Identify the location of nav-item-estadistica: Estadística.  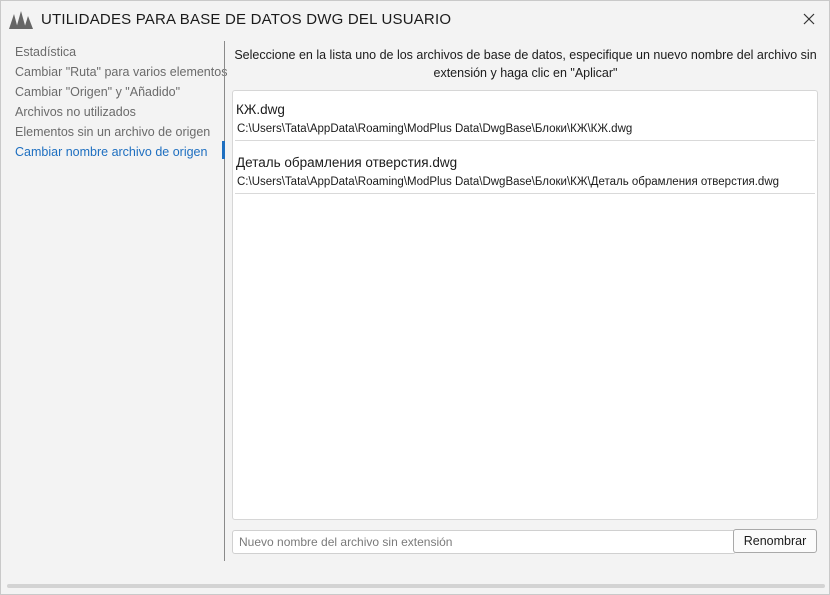
(45, 52).